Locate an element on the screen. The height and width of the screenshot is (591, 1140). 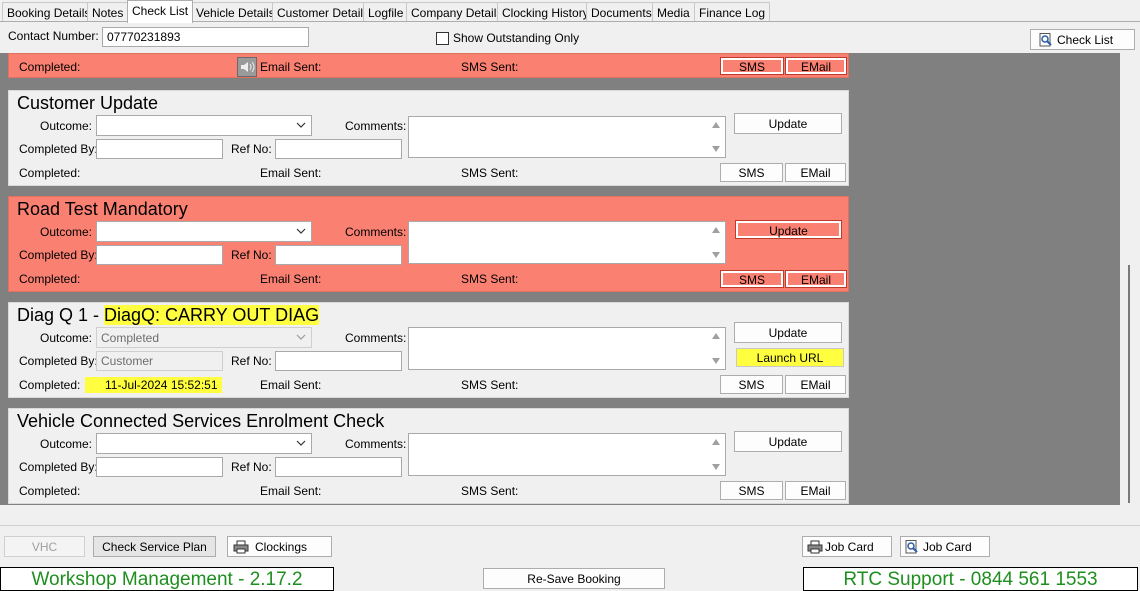
item-title: Road Test Mandatory is located at coordinates (102, 209).